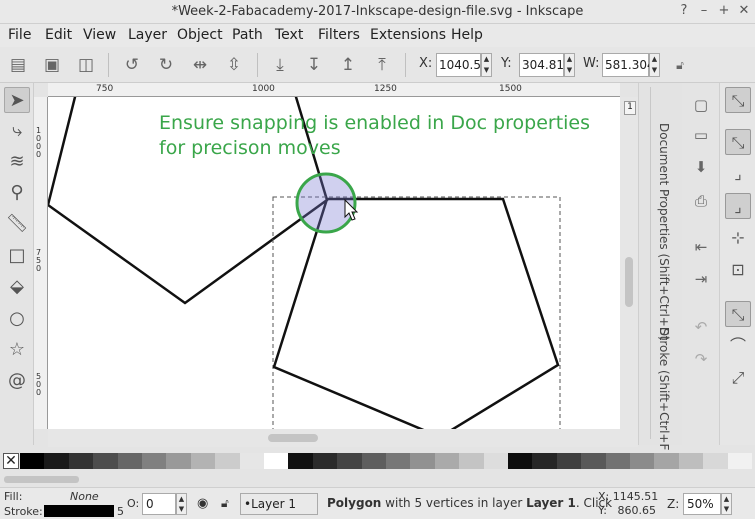 The height and width of the screenshot is (519, 755). What do you see at coordinates (646, 263) in the screenshot?
I see `dock-handle` at bounding box center [646, 263].